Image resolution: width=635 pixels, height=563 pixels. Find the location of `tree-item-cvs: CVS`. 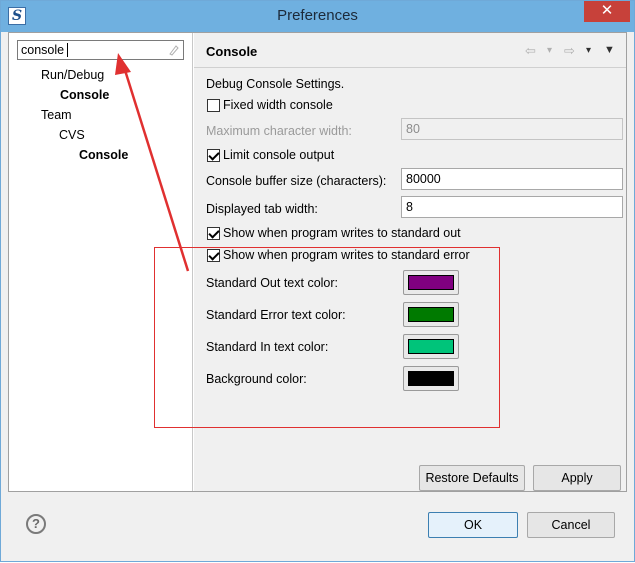

tree-item-cvs: CVS is located at coordinates (72, 135).